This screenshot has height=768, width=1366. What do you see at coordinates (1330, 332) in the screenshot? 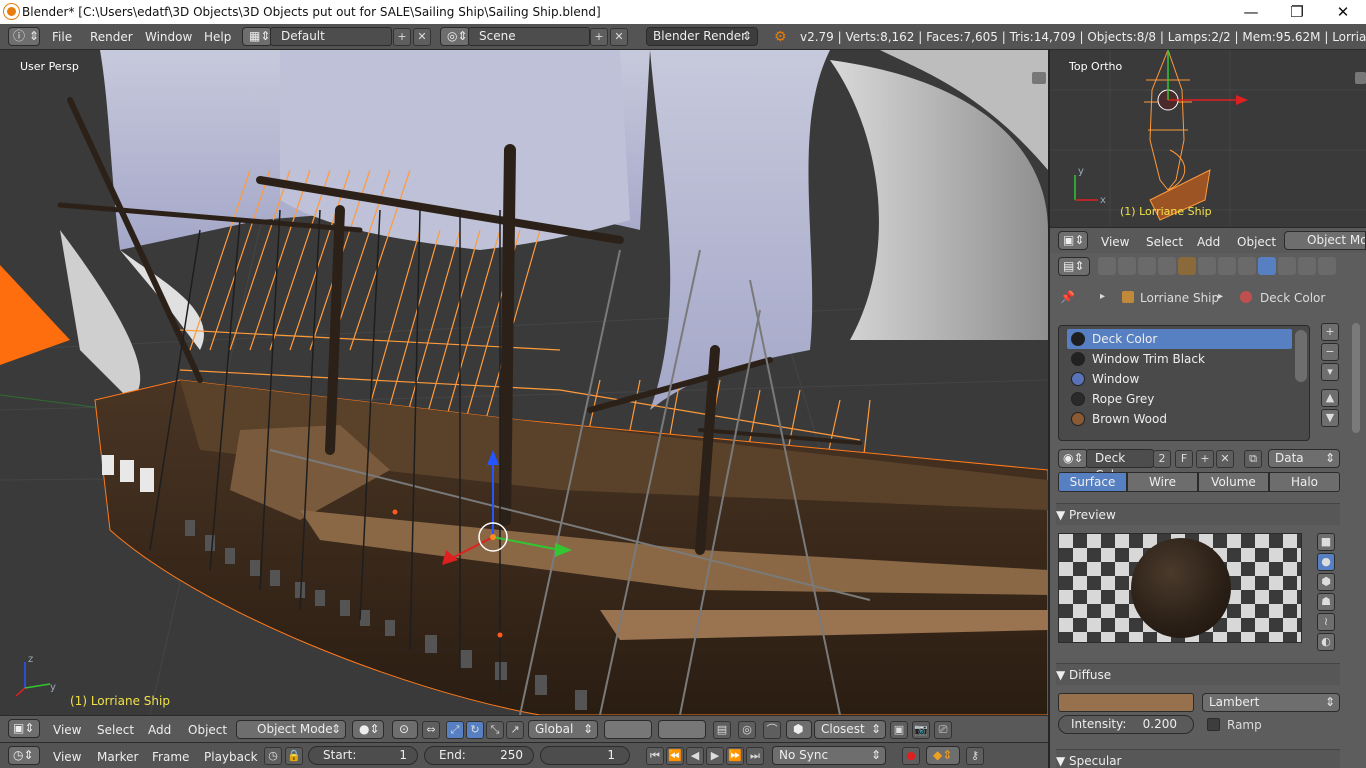
I see `add-slot-icon: +` at bounding box center [1330, 332].